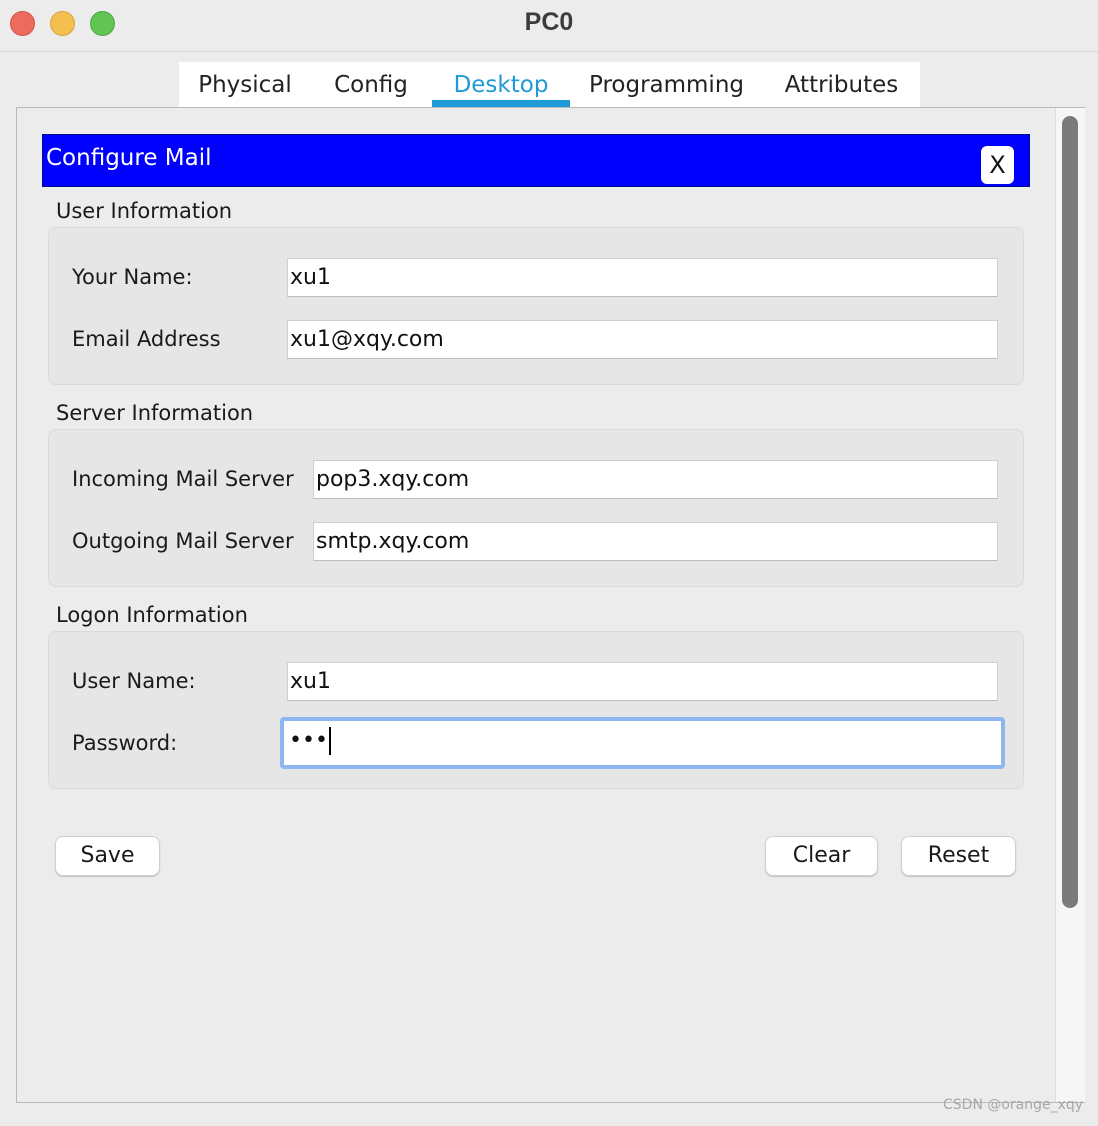  I want to click on server-information-heading: Server Information, so click(155, 413).